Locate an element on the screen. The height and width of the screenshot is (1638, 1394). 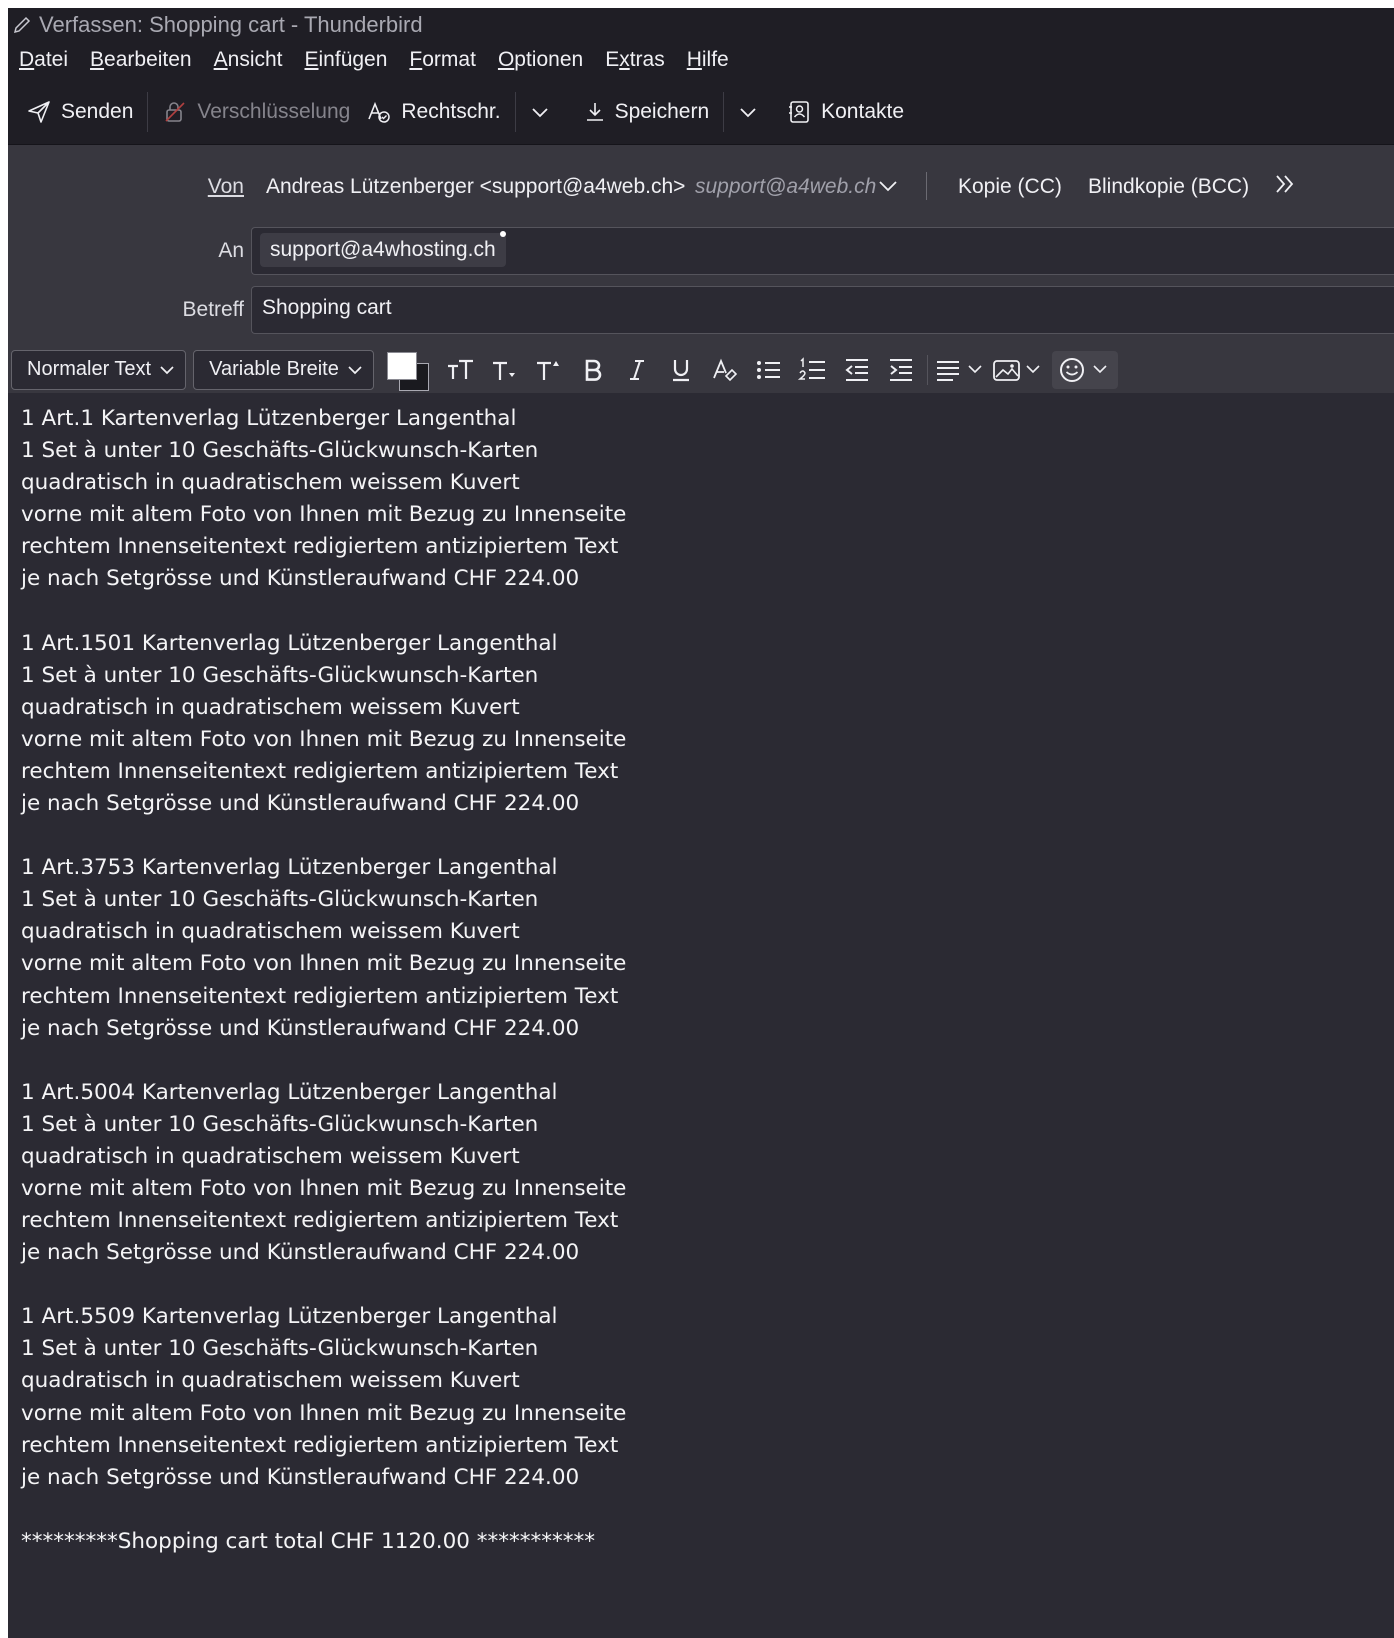
to-label: An is located at coordinates (231, 250).